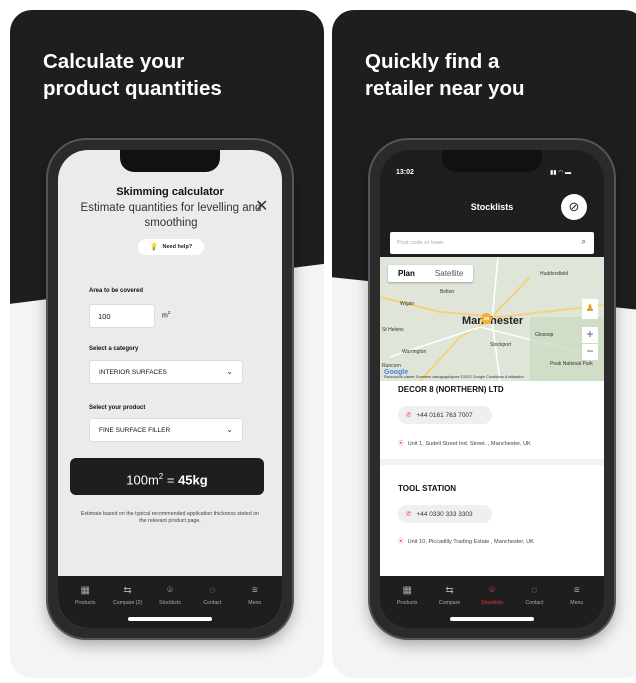 Image resolution: width=636 pixels, height=683 pixels. What do you see at coordinates (590, 352) in the screenshot?
I see `zoom-out-button: −` at bounding box center [590, 352].